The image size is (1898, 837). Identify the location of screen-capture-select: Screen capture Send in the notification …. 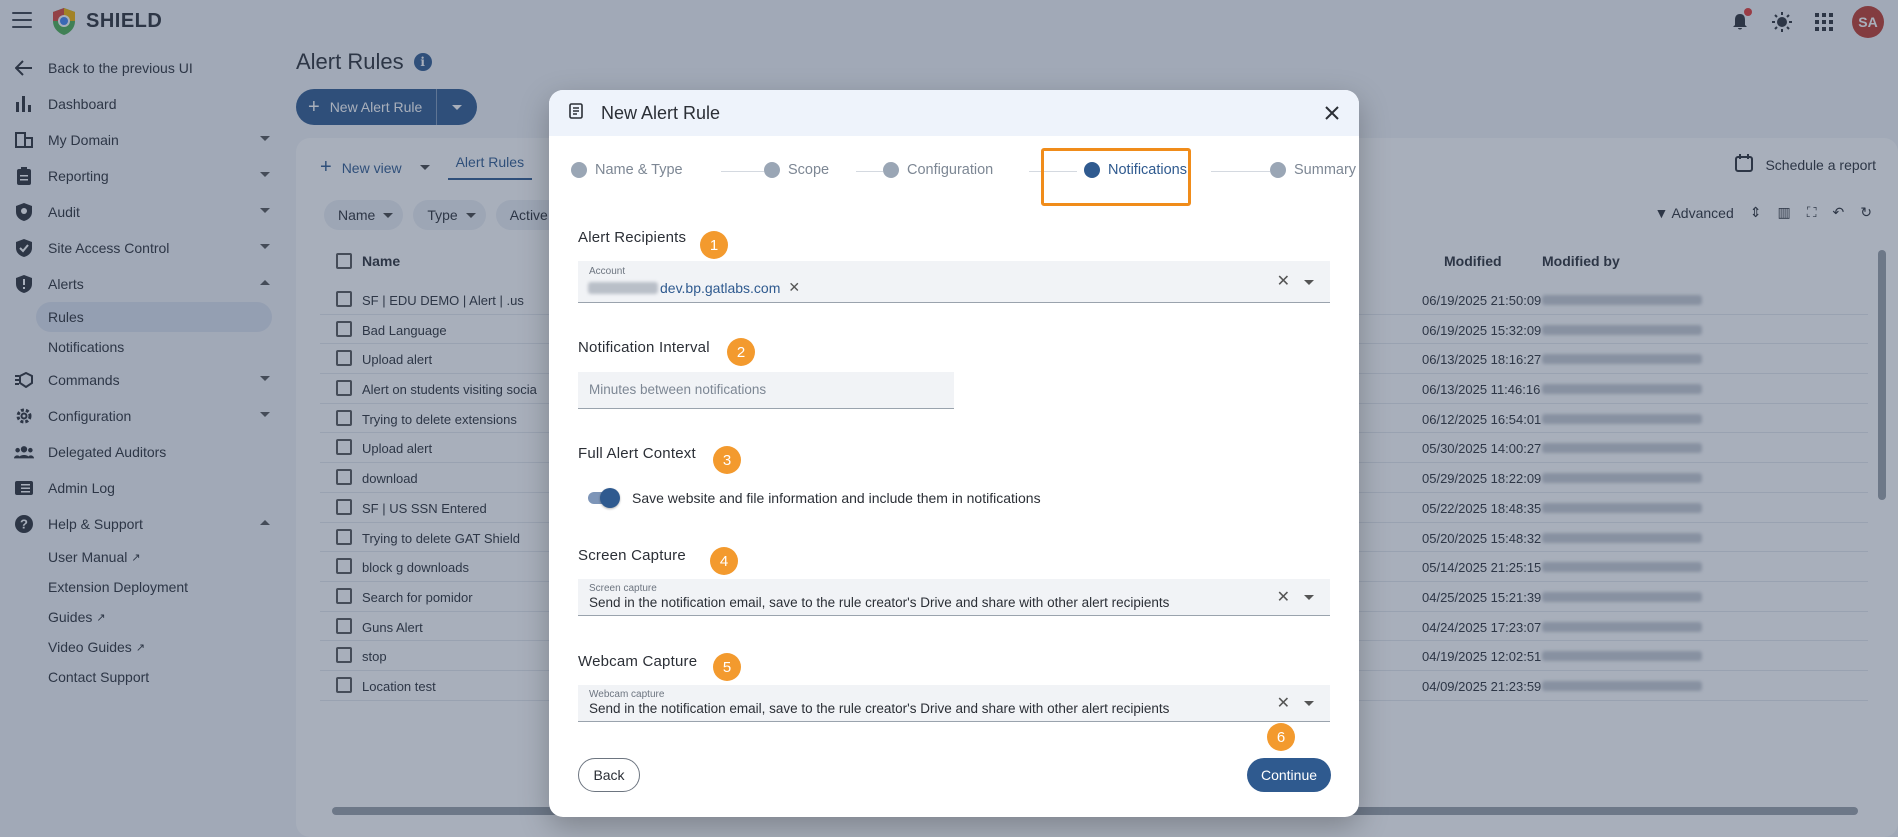
(954, 597).